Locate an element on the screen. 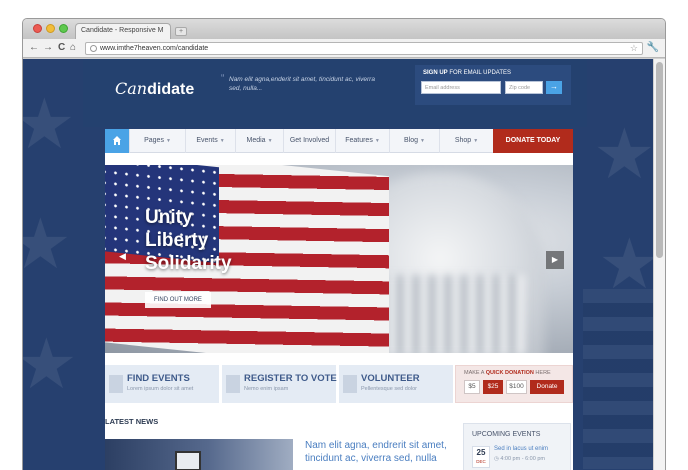 This screenshot has width=688, height=470. donation-amount-25: $25 is located at coordinates (493, 387).